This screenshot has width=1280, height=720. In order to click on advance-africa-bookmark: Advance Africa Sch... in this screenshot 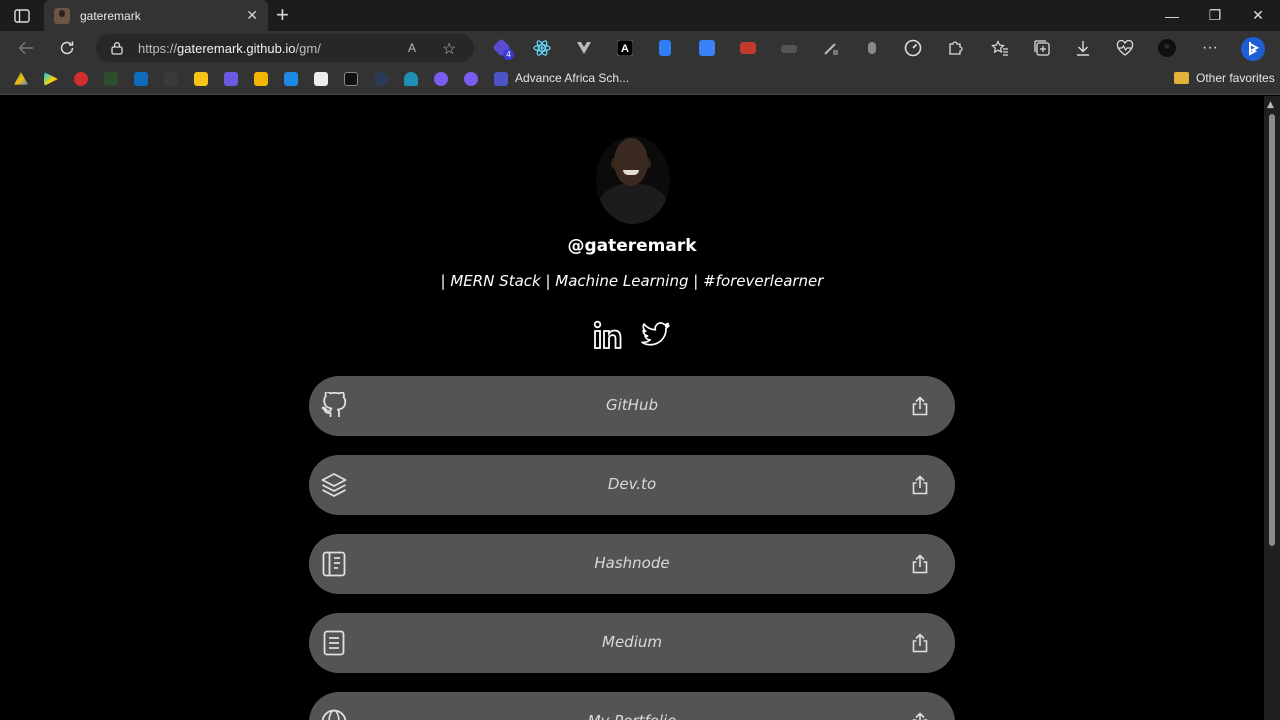, I will do `click(572, 78)`.